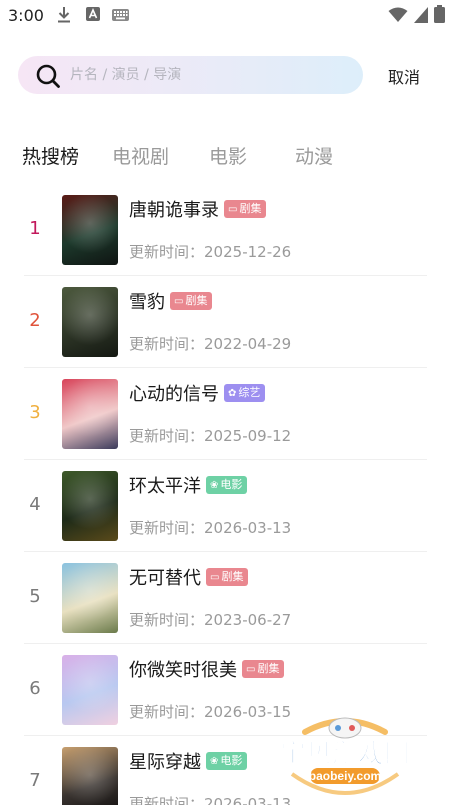 The height and width of the screenshot is (805, 453). I want to click on search-input, so click(210, 75).